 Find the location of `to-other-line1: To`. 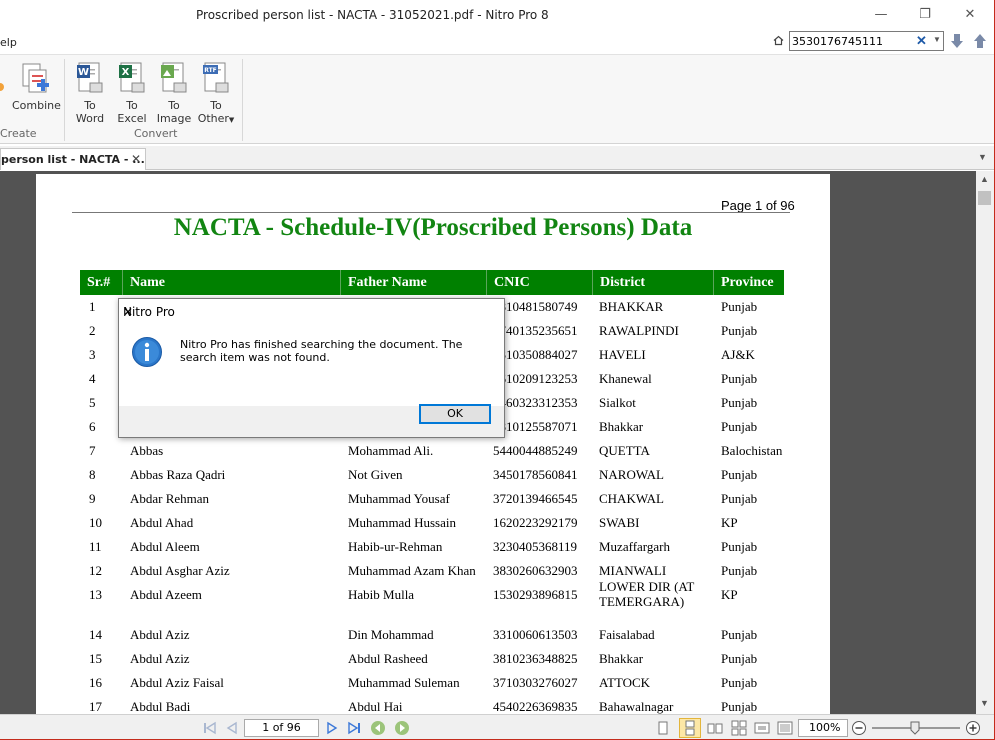

to-other-line1: To is located at coordinates (216, 105).